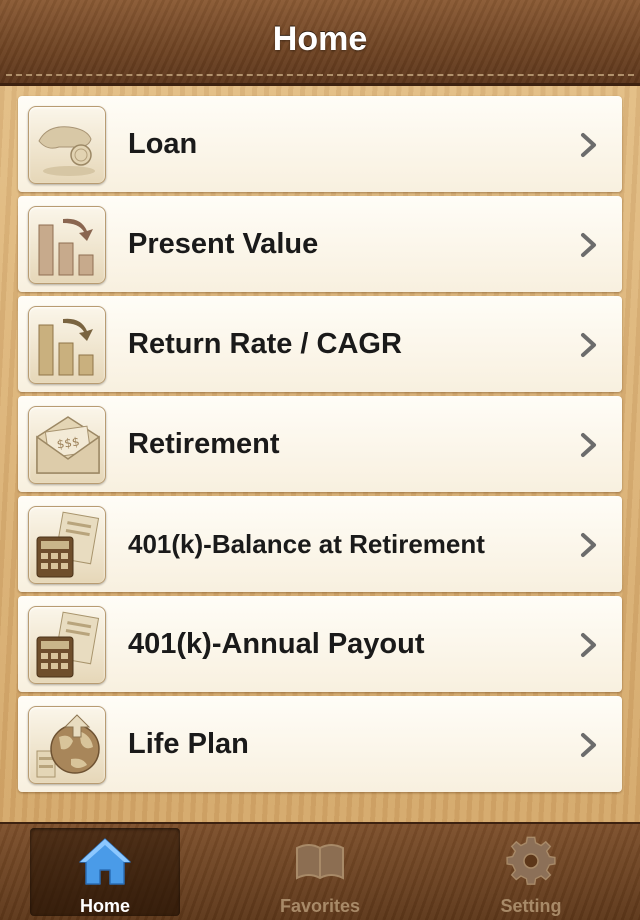  Describe the element at coordinates (223, 244) in the screenshot. I see `menu-item-label: Present Value` at that location.